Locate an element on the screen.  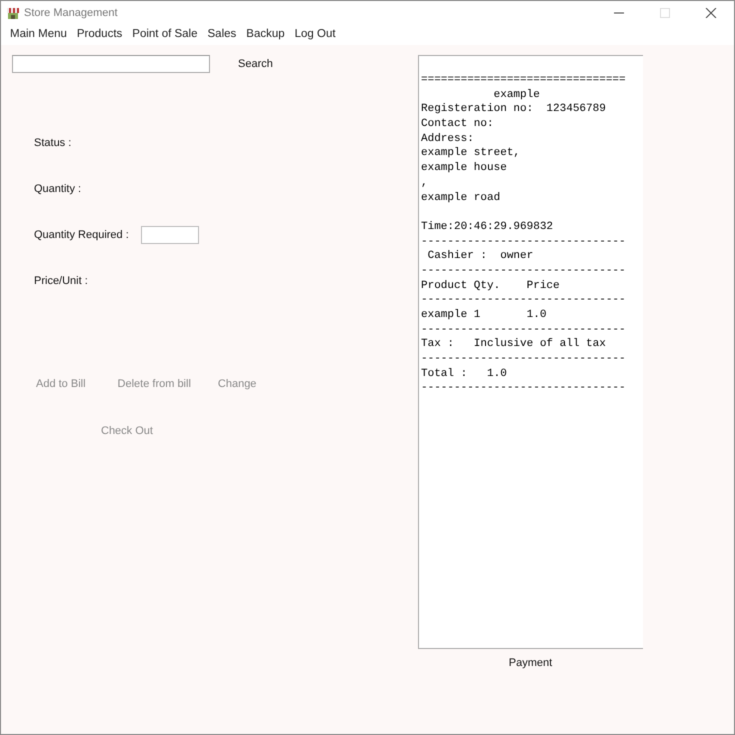
receipt-line: example 1 1.0 is located at coordinates (483, 315).